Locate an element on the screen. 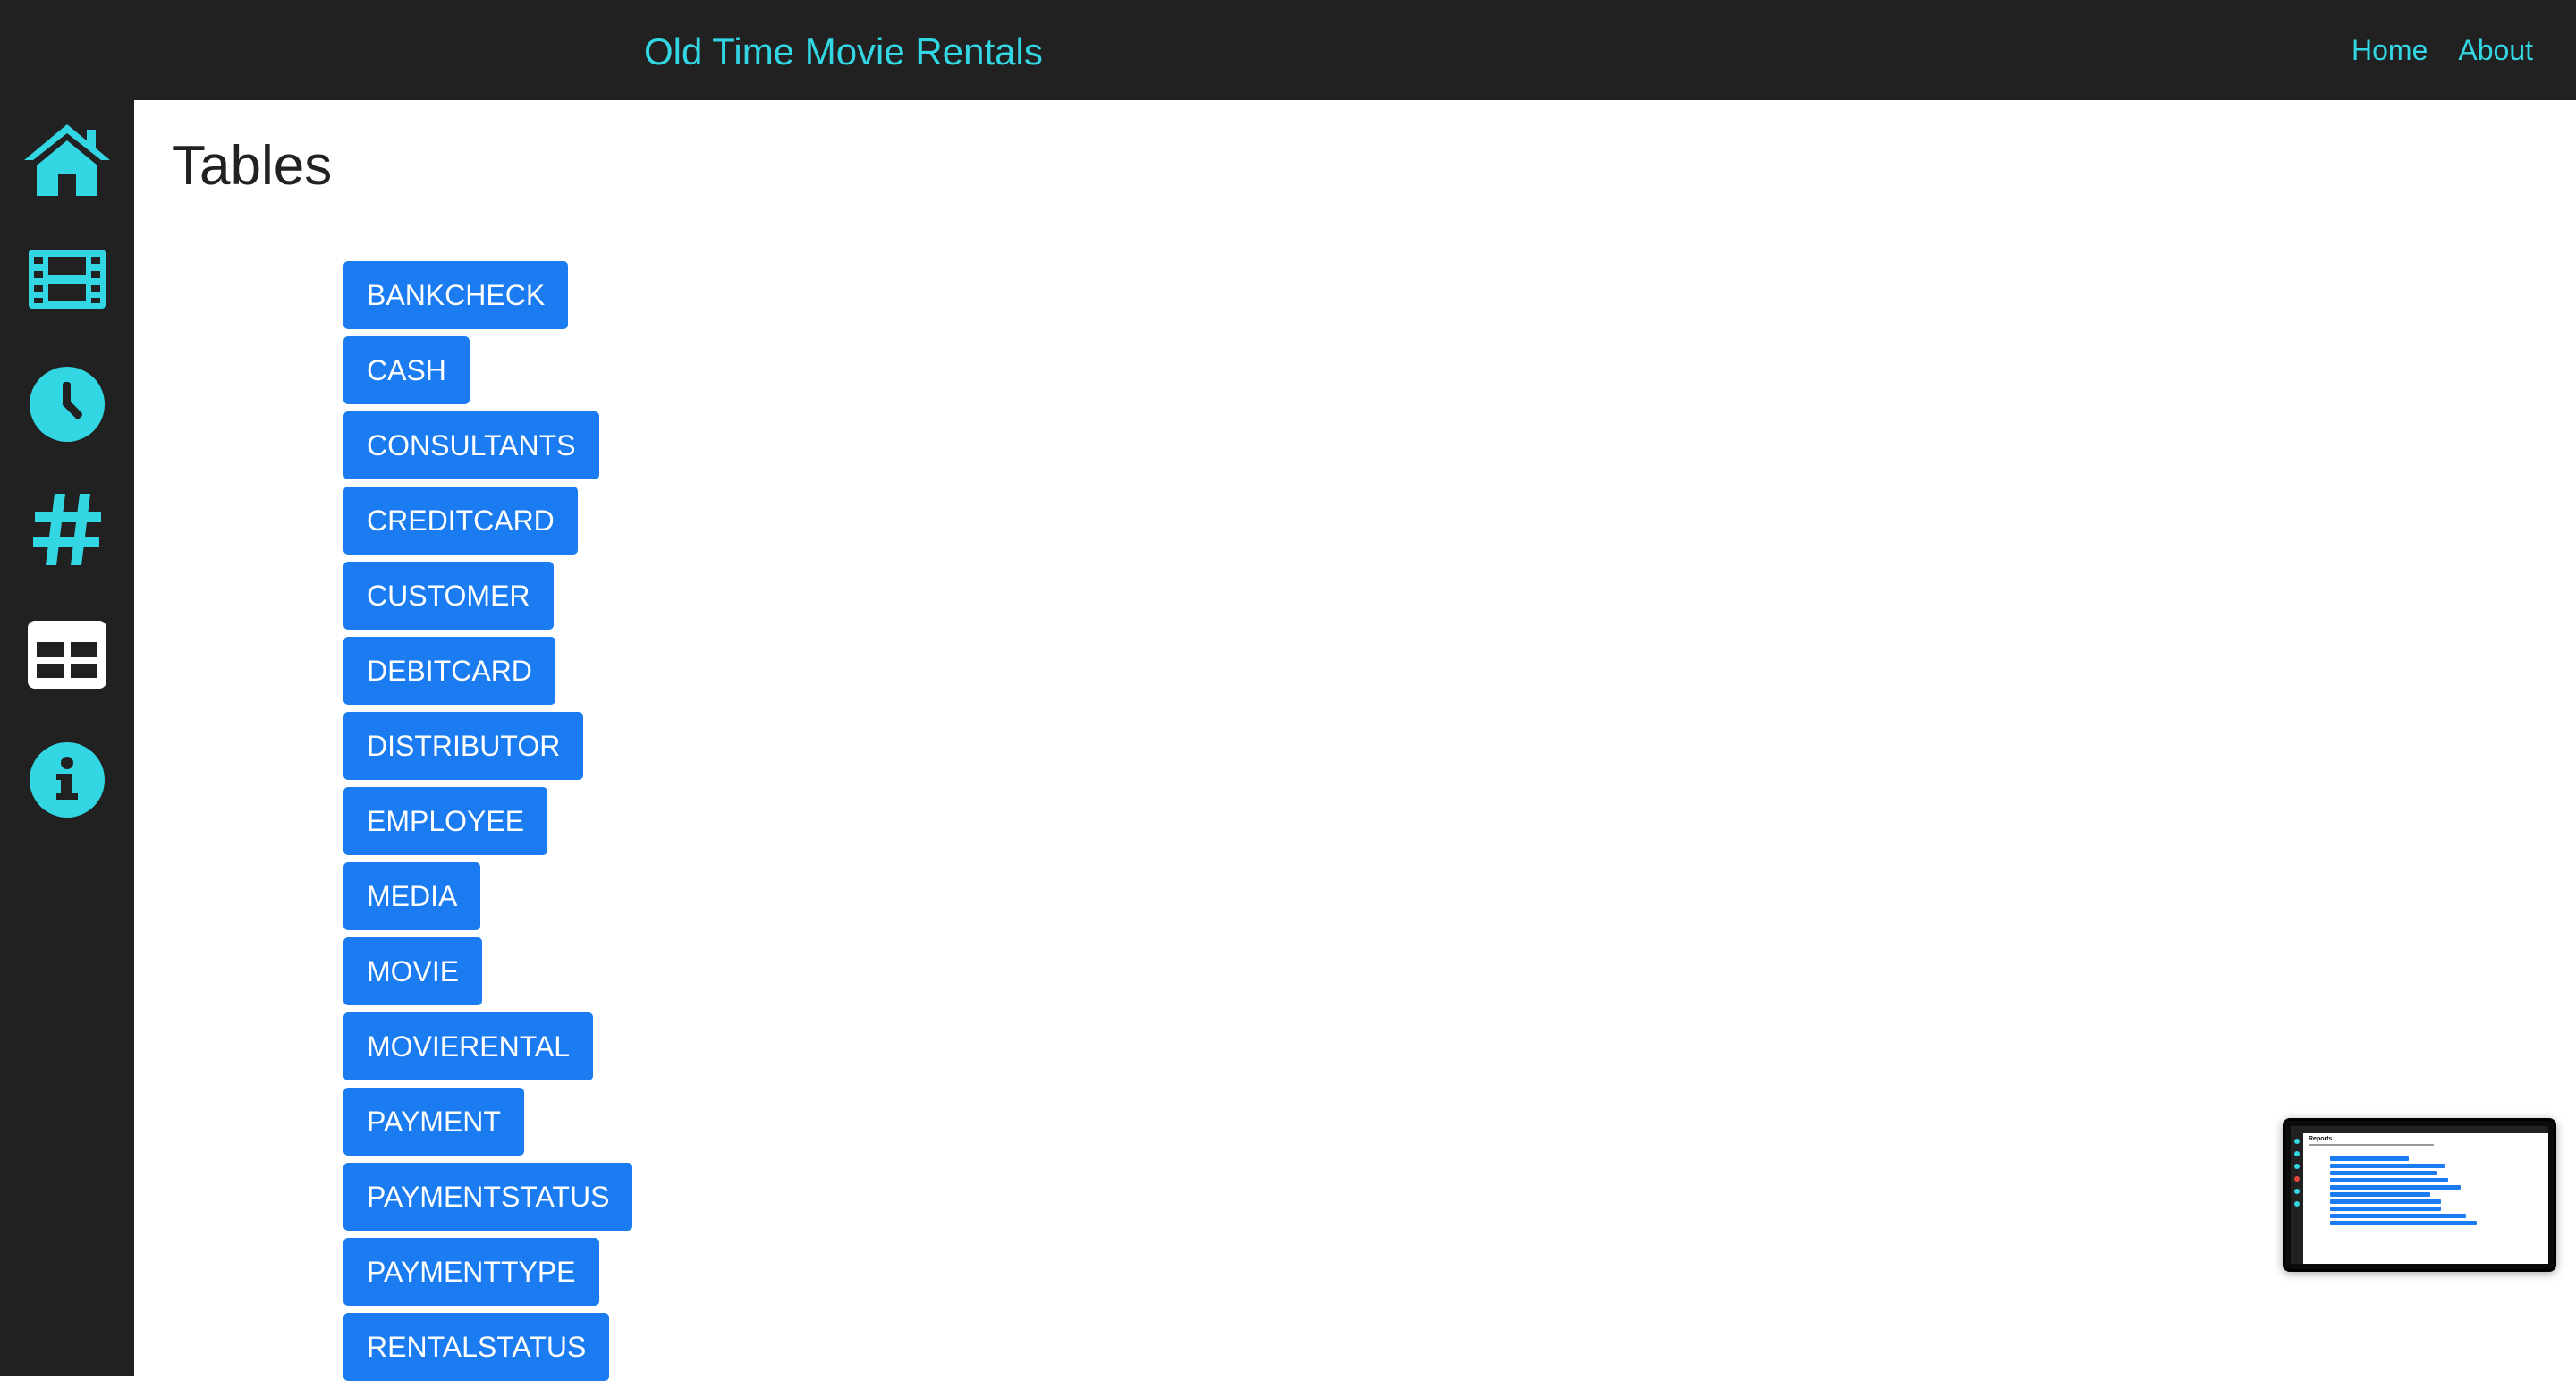  table-button-creditcard: CREDITCARD is located at coordinates (460, 521).